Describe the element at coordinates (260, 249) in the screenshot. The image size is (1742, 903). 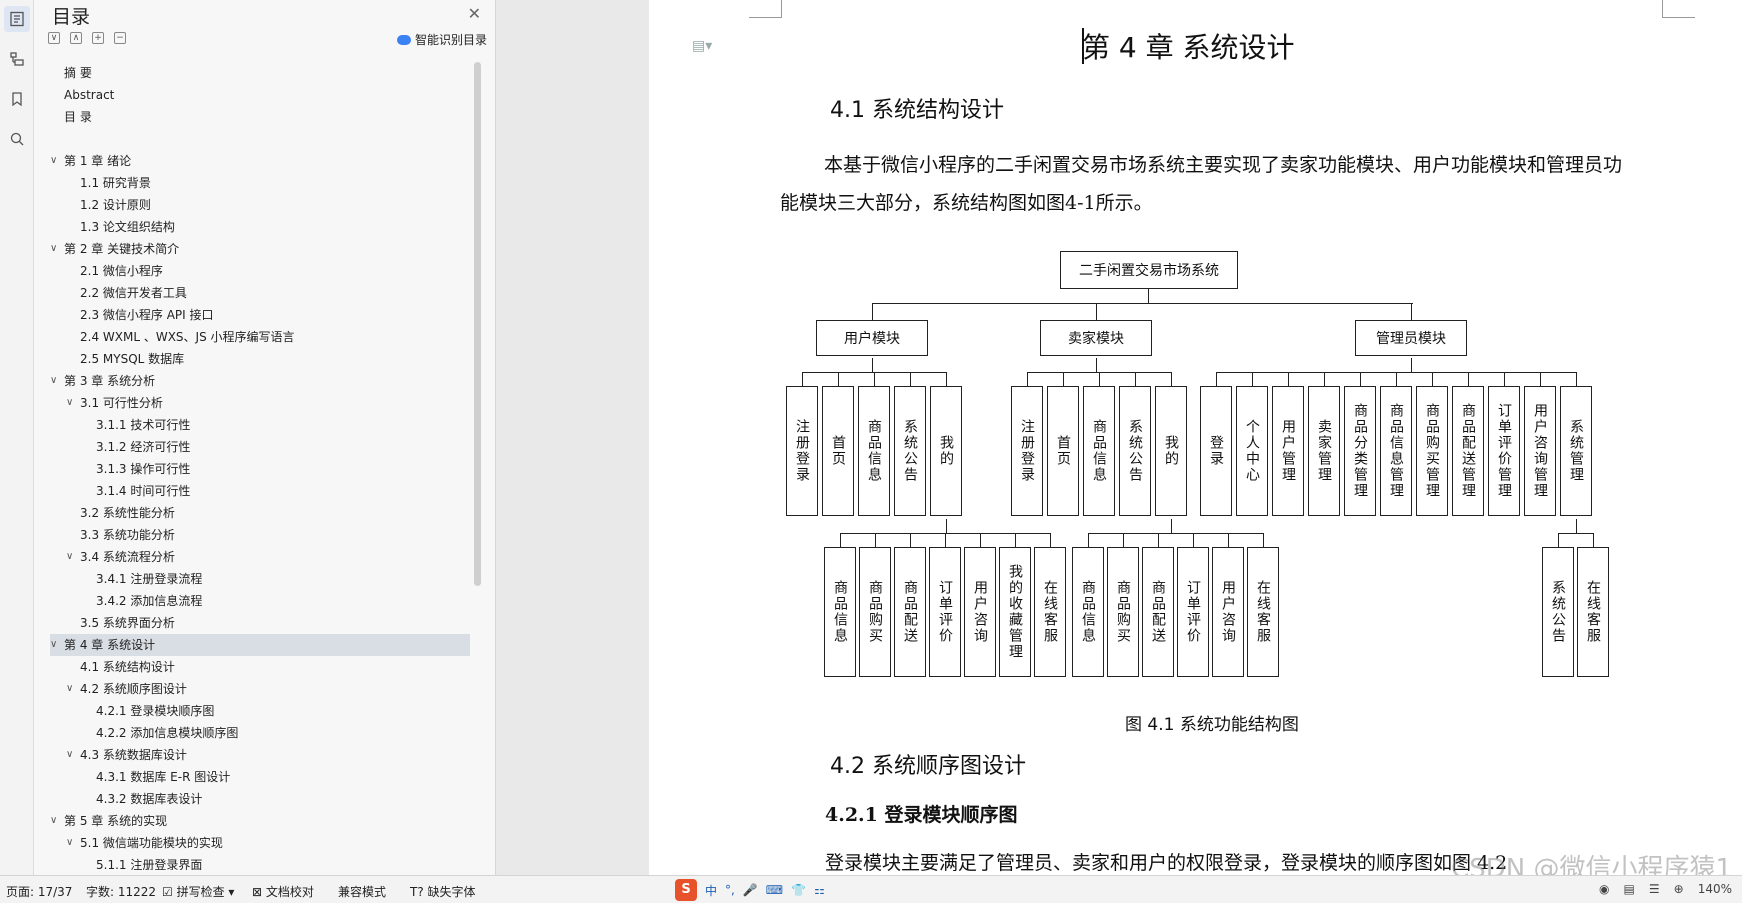
I see `toc-item: ∨ 第 2 章 关键技术简介` at that location.